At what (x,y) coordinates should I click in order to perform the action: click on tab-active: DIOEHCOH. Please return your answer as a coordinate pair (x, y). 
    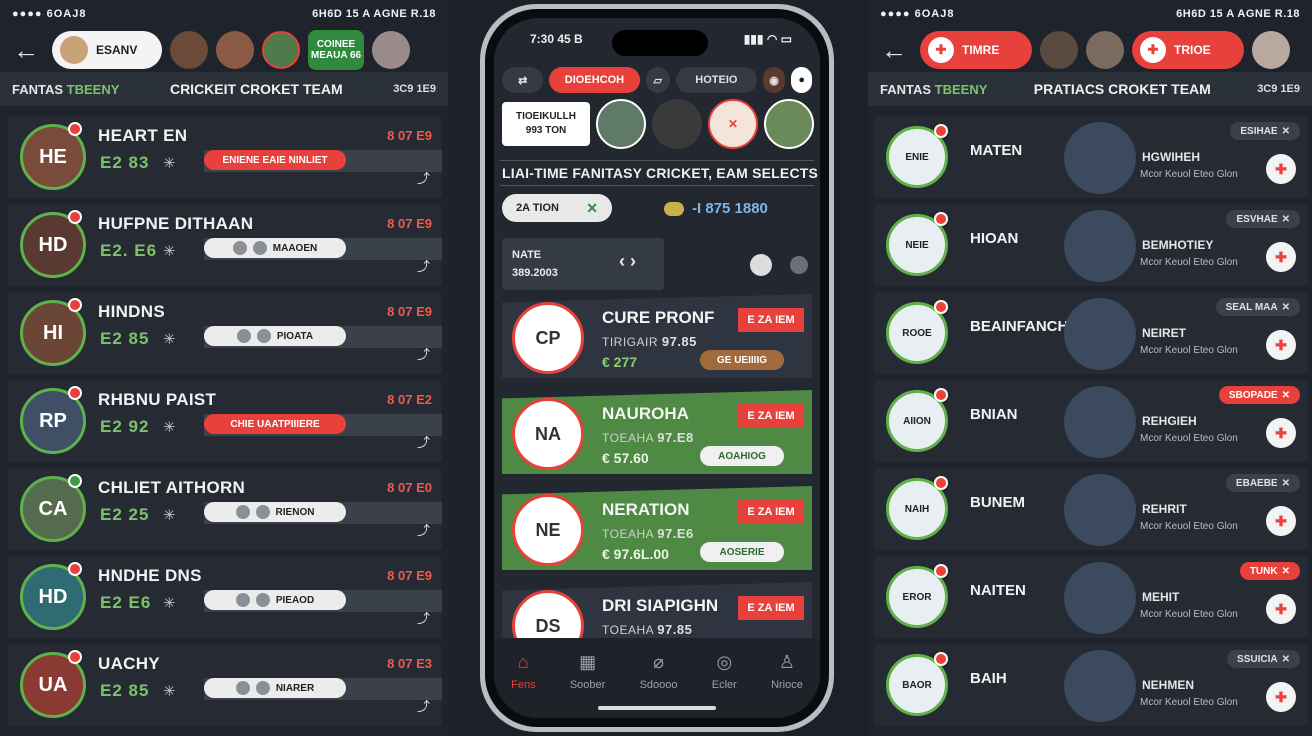
    Looking at the image, I should click on (594, 80).